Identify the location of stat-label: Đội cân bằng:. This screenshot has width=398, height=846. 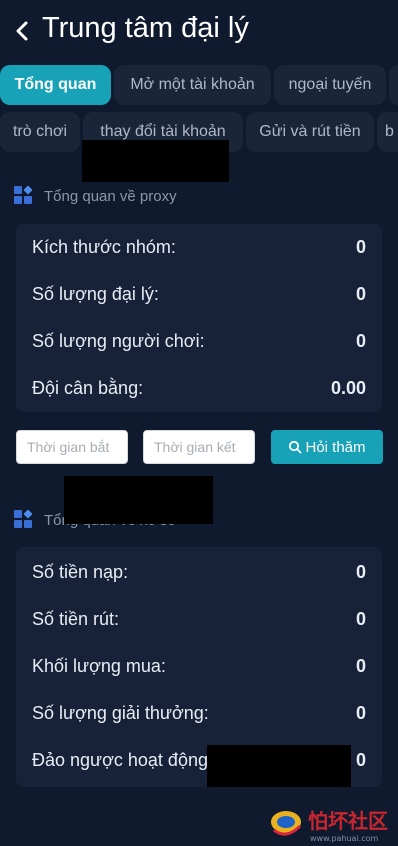
(88, 387).